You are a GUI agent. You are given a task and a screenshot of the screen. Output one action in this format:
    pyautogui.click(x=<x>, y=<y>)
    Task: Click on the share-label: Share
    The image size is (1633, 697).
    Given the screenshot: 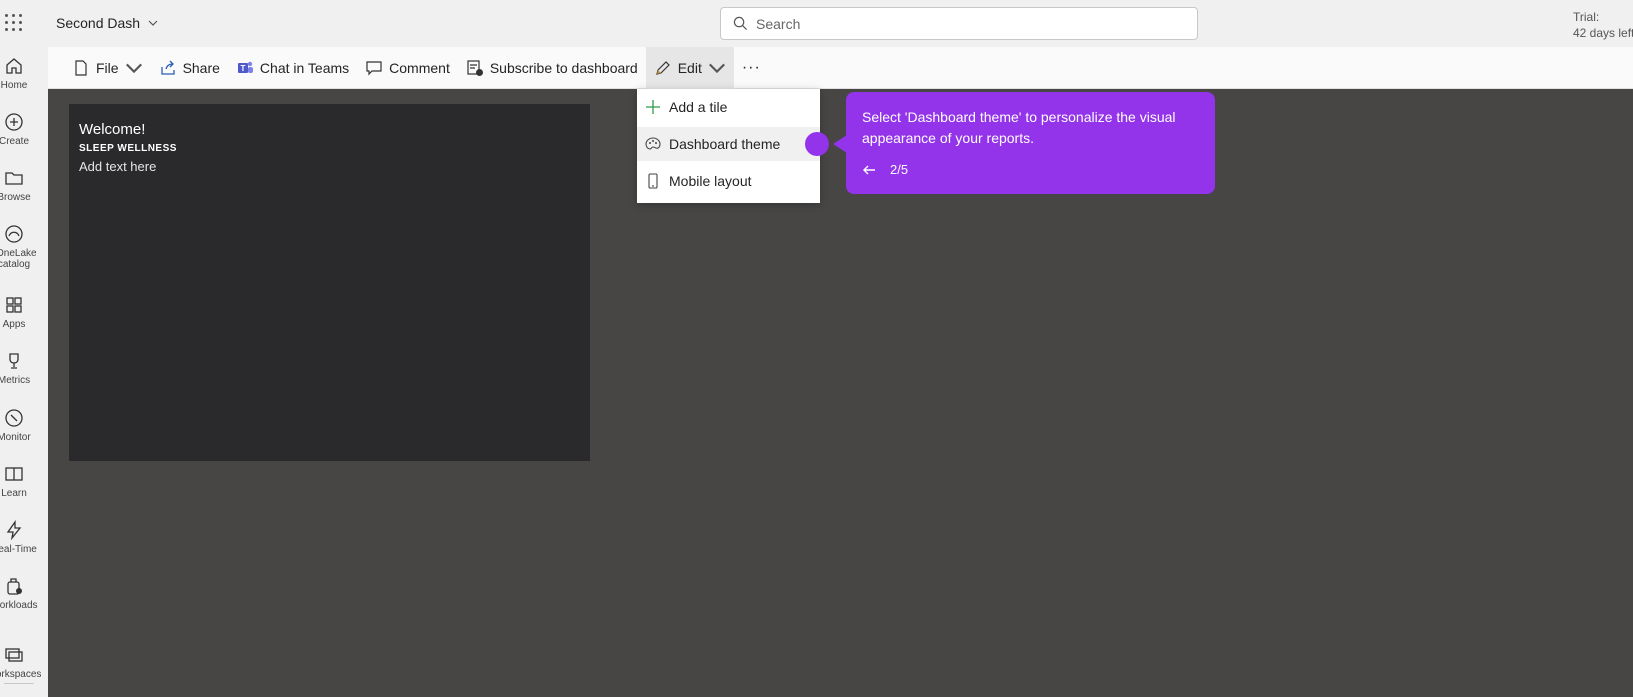 What is the action you would take?
    pyautogui.click(x=201, y=67)
    